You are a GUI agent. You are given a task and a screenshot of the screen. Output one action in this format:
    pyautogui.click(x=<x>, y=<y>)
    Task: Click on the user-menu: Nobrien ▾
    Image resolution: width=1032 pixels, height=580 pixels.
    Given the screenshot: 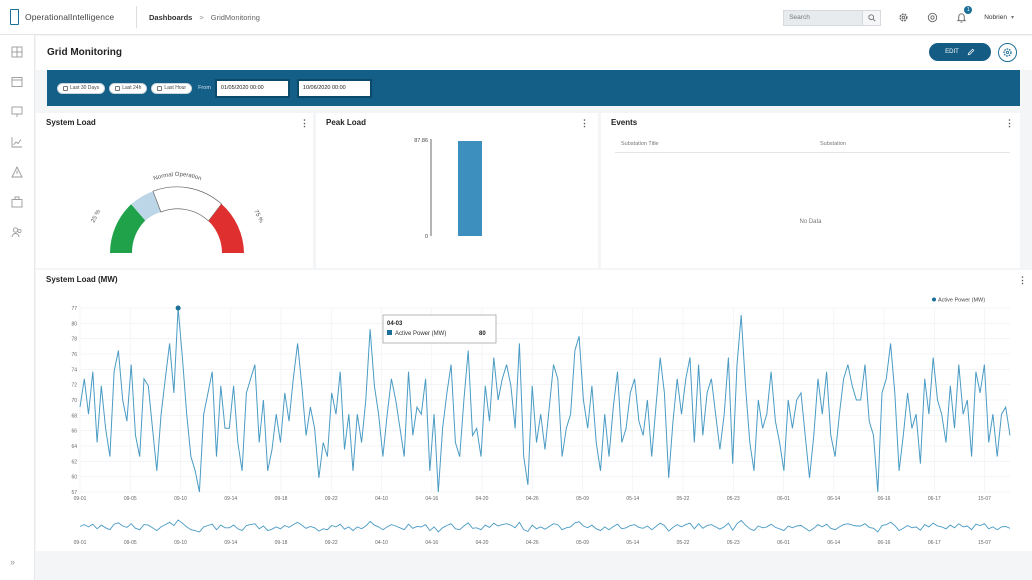 What is the action you would take?
    pyautogui.click(x=999, y=17)
    